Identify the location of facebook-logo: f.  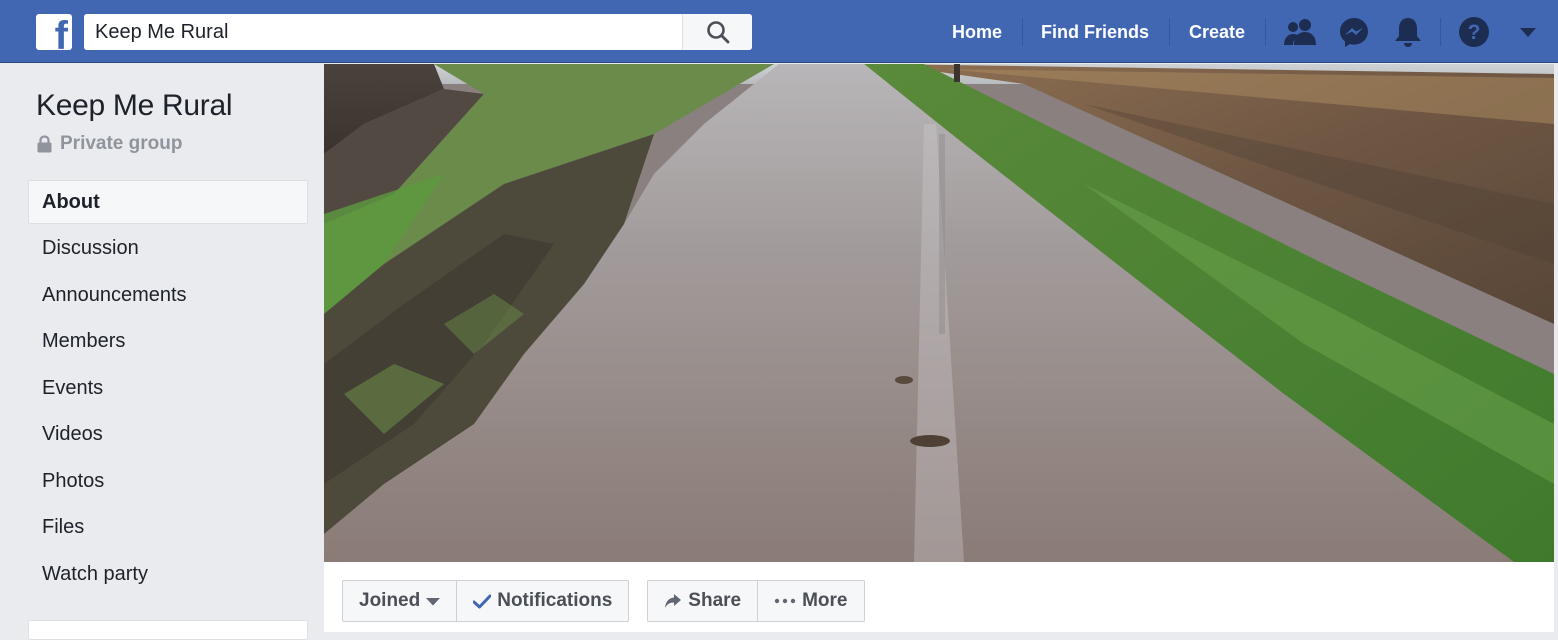
(54, 32).